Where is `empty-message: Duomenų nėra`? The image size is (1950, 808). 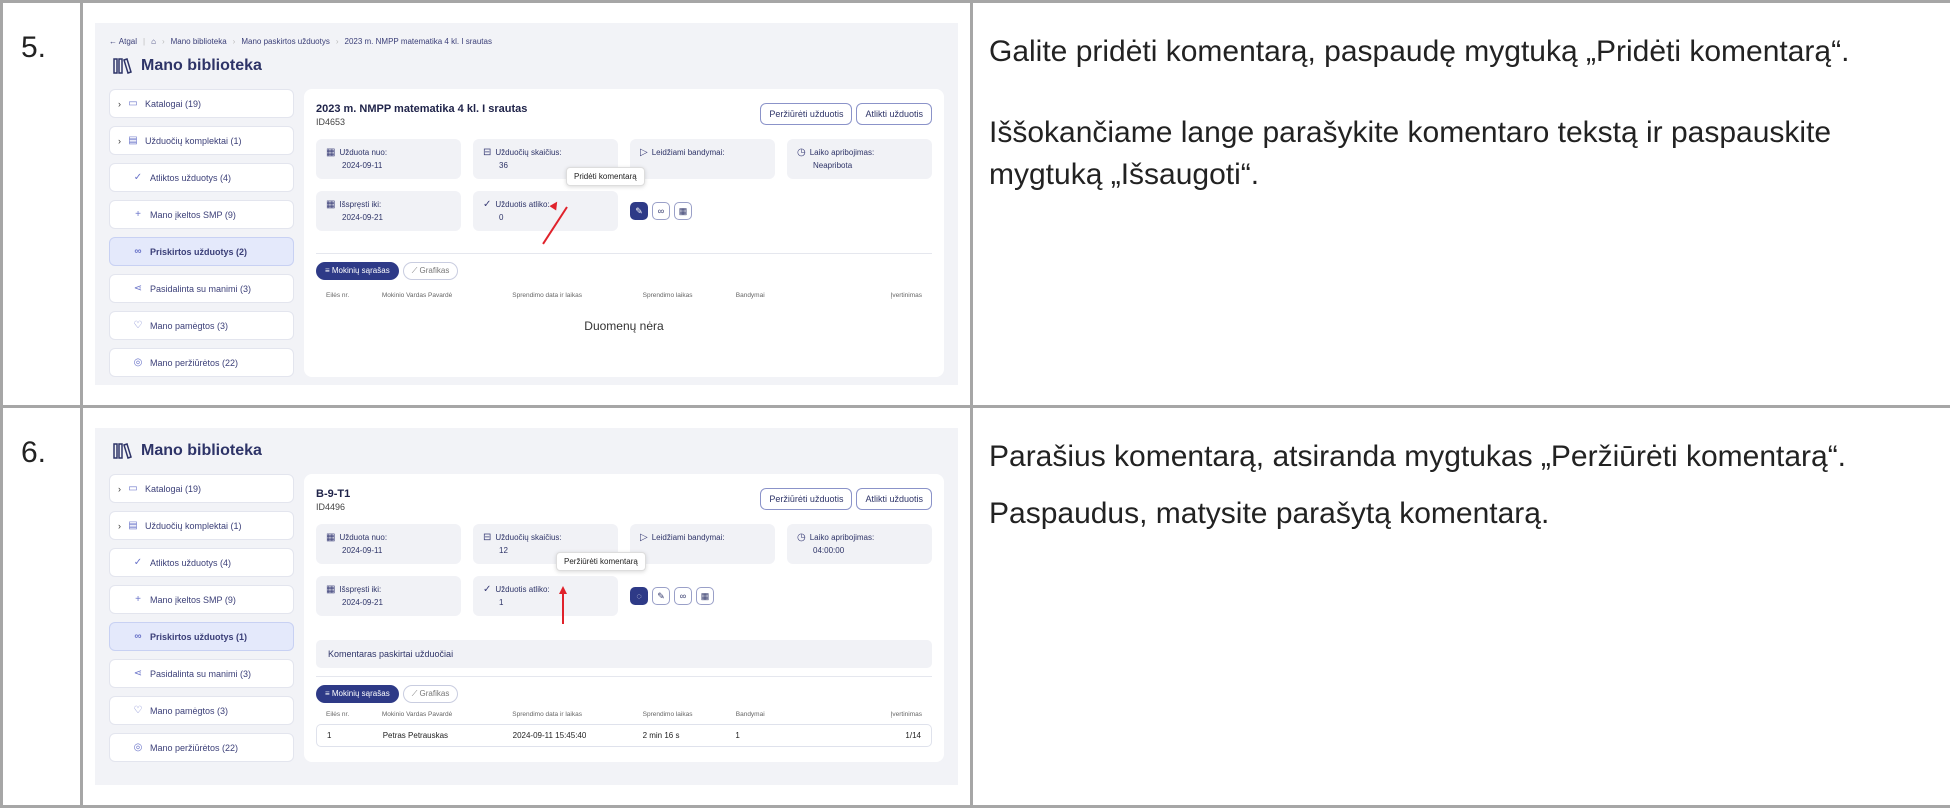 empty-message: Duomenų nėra is located at coordinates (624, 326).